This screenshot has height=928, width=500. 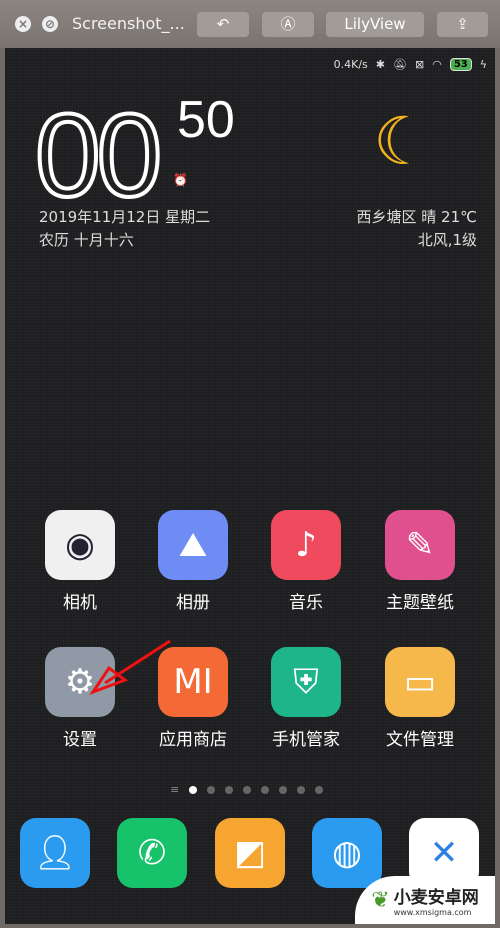 I want to click on clock-minutes: 50, so click(x=206, y=120).